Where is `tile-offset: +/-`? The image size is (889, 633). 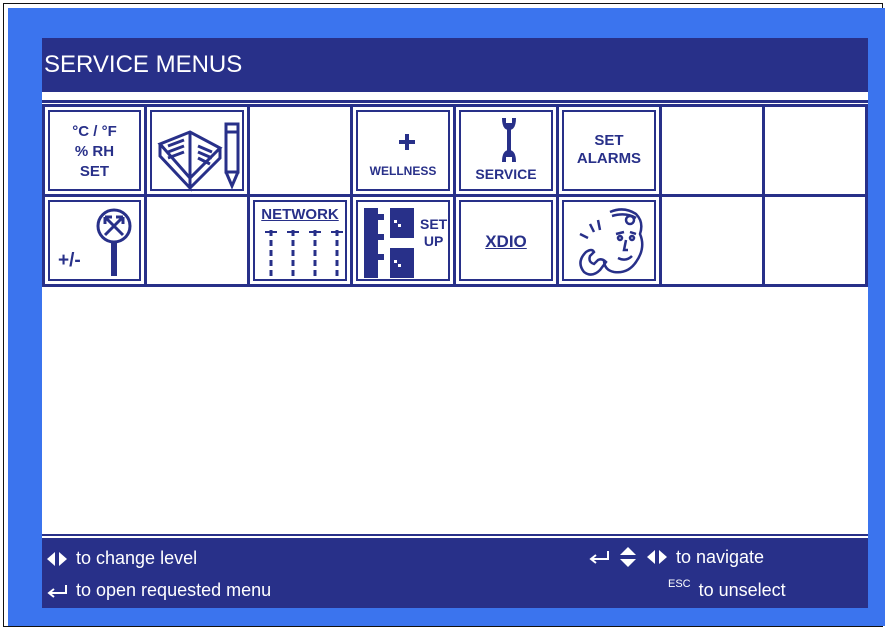
tile-offset: +/- is located at coordinates (94, 240).